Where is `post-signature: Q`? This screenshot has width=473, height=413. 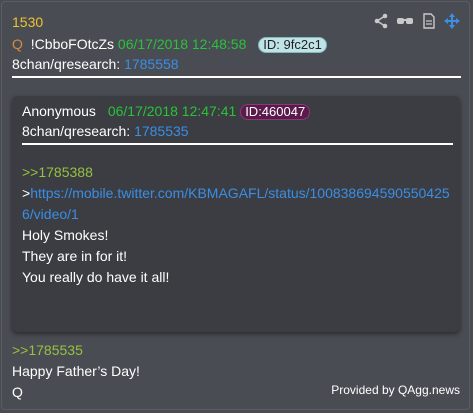 post-signature: Q is located at coordinates (17, 392).